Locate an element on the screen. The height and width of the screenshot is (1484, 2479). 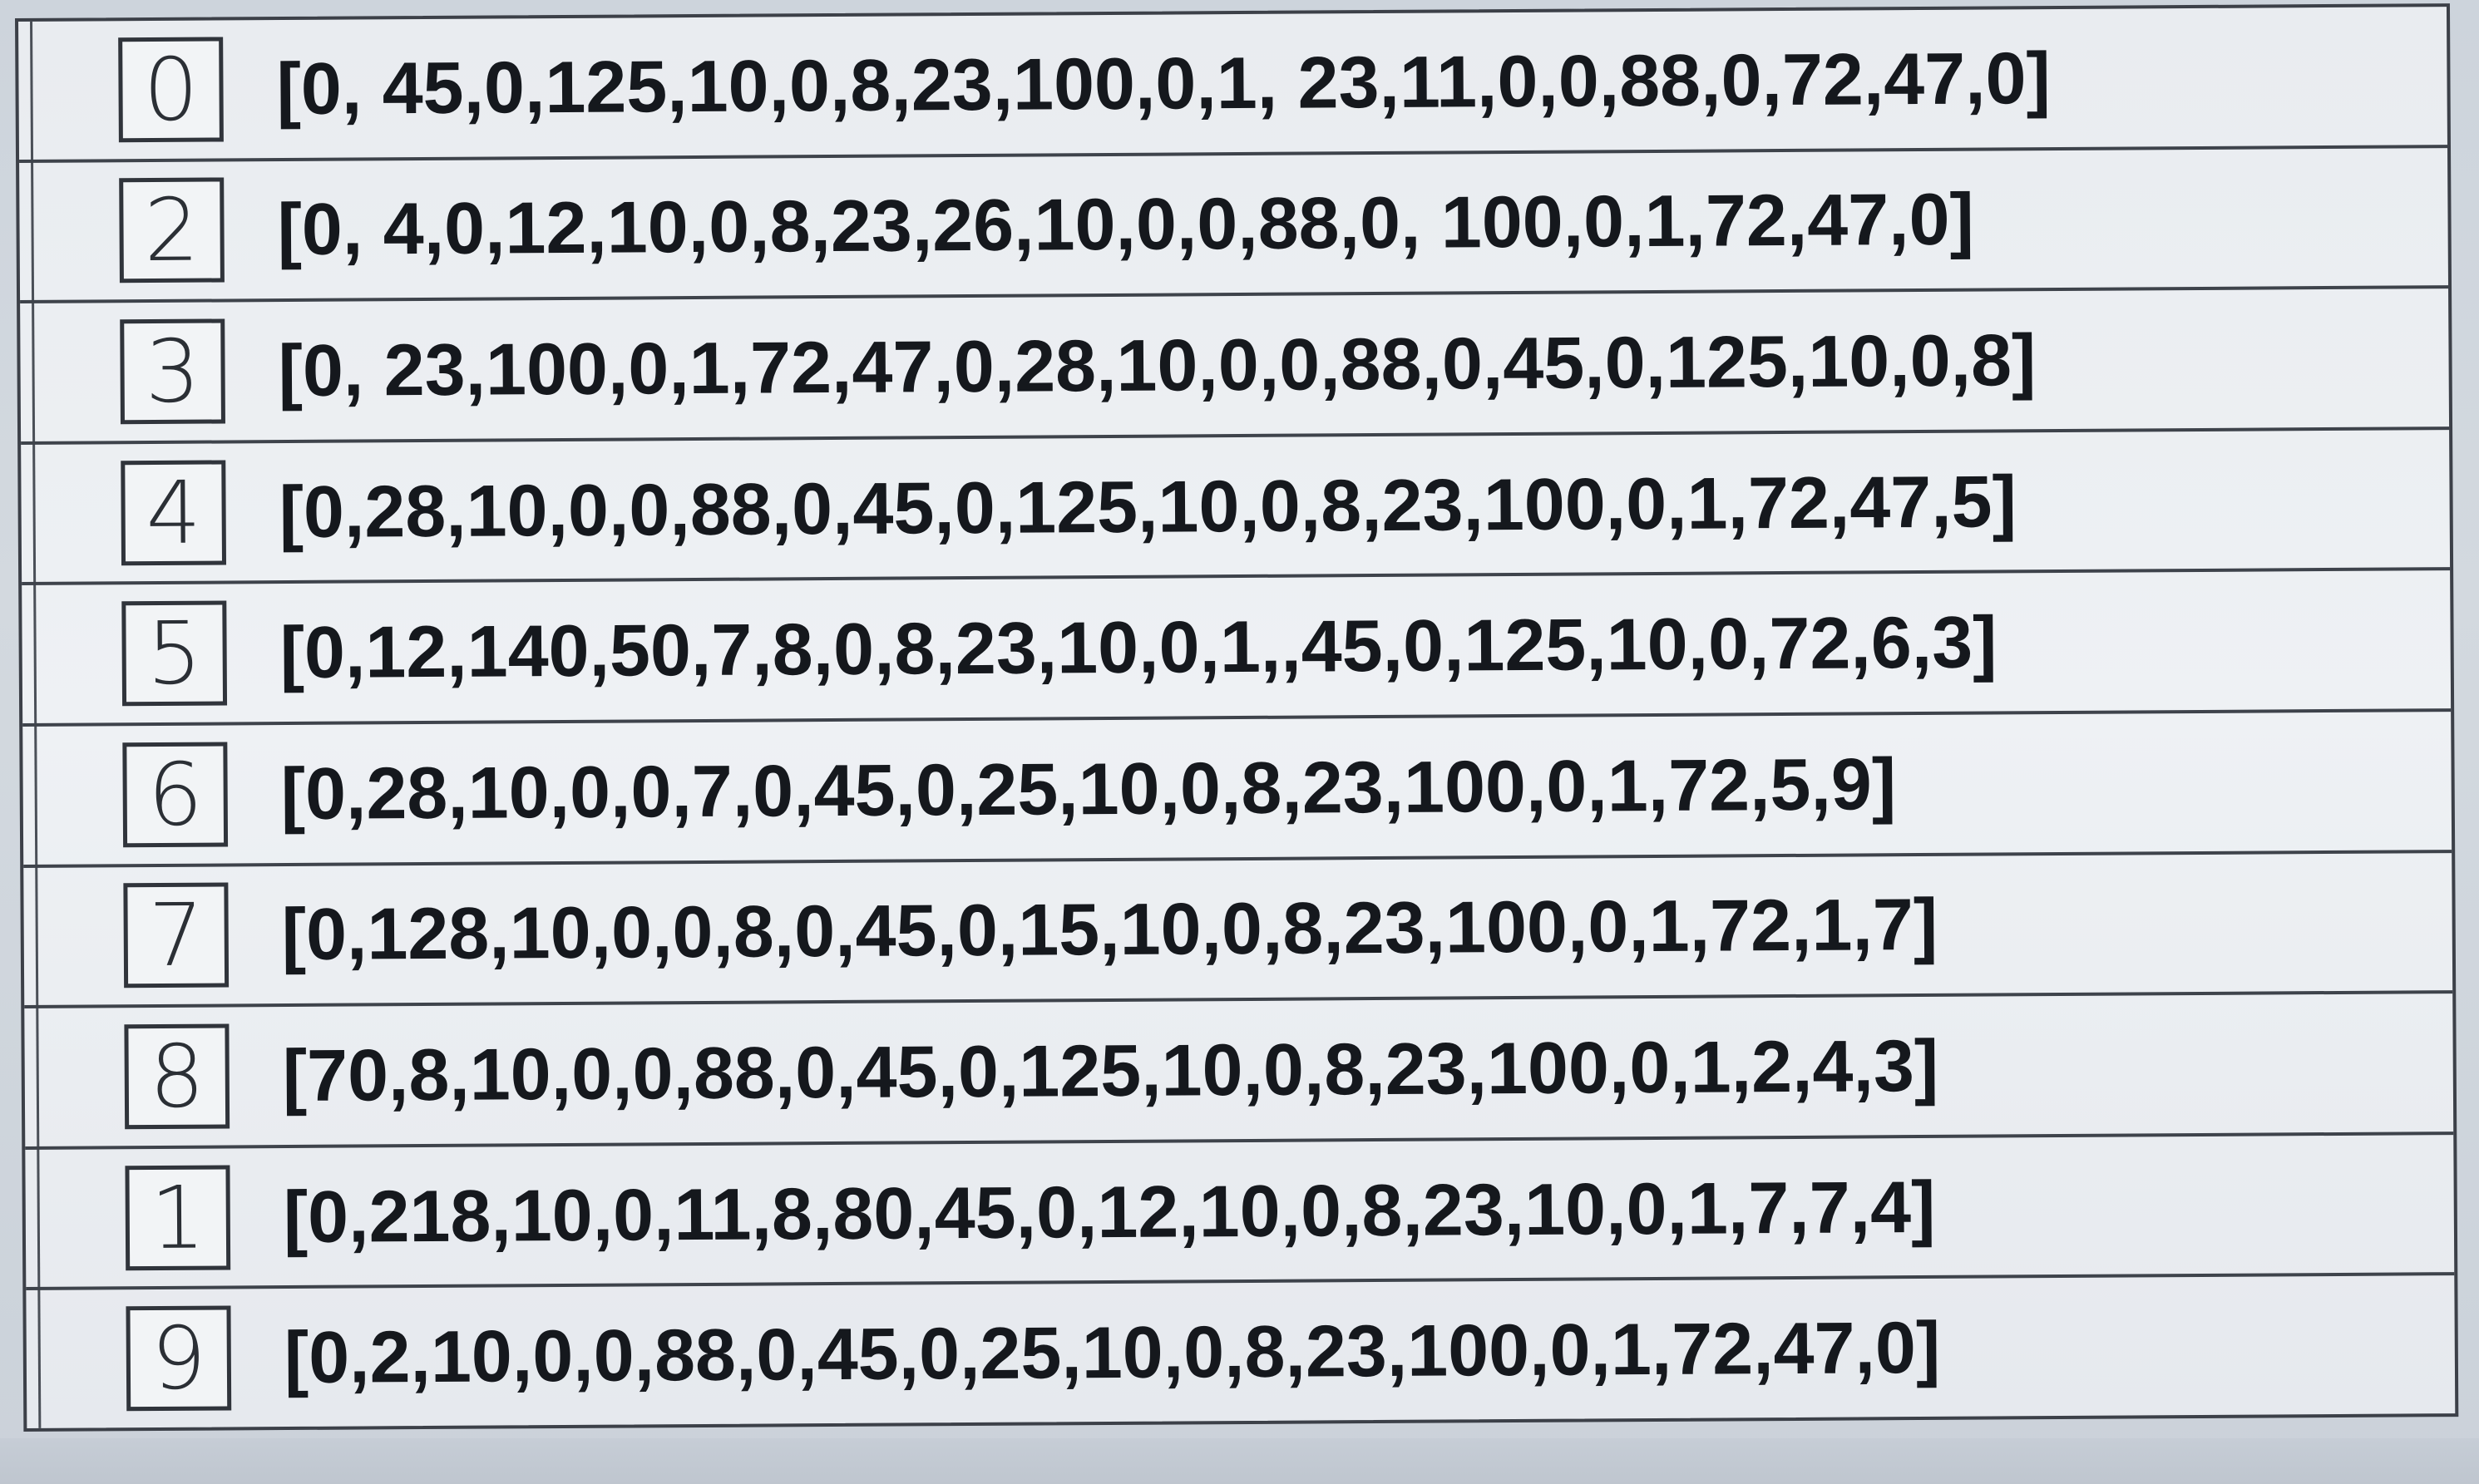
digit-label-box: 2 is located at coordinates (172, 230).